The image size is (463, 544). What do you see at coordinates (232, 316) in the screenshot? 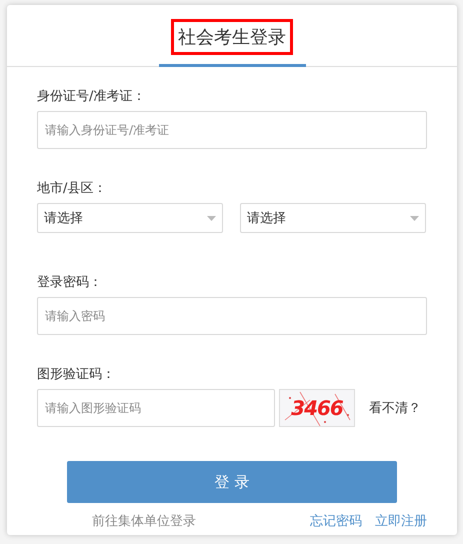
I see `password-field: 请输入密码` at bounding box center [232, 316].